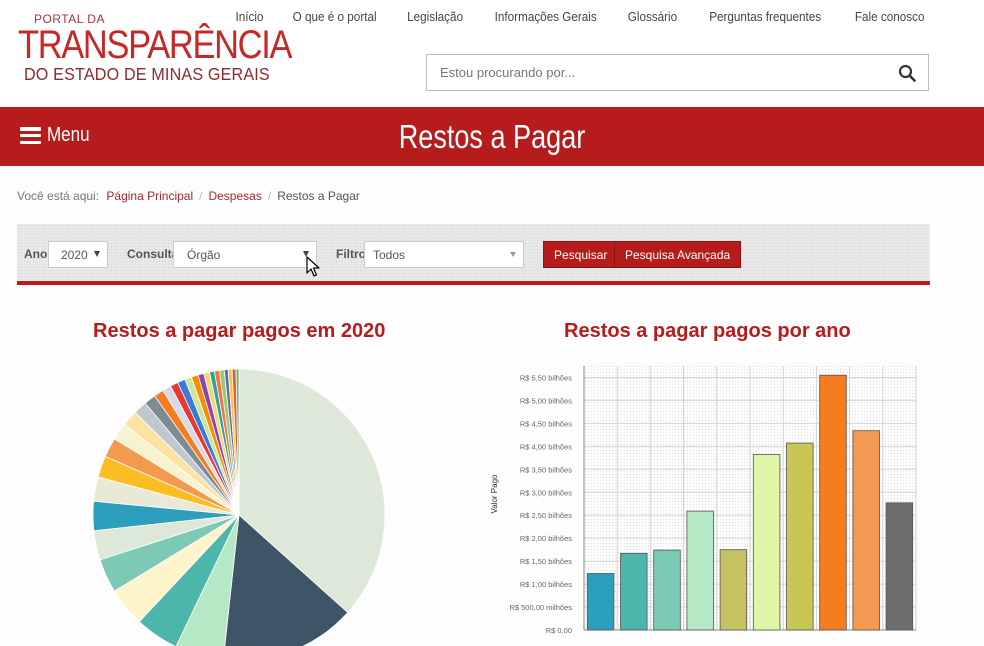  What do you see at coordinates (313, 266) in the screenshot?
I see `mouse-cursor-icon` at bounding box center [313, 266].